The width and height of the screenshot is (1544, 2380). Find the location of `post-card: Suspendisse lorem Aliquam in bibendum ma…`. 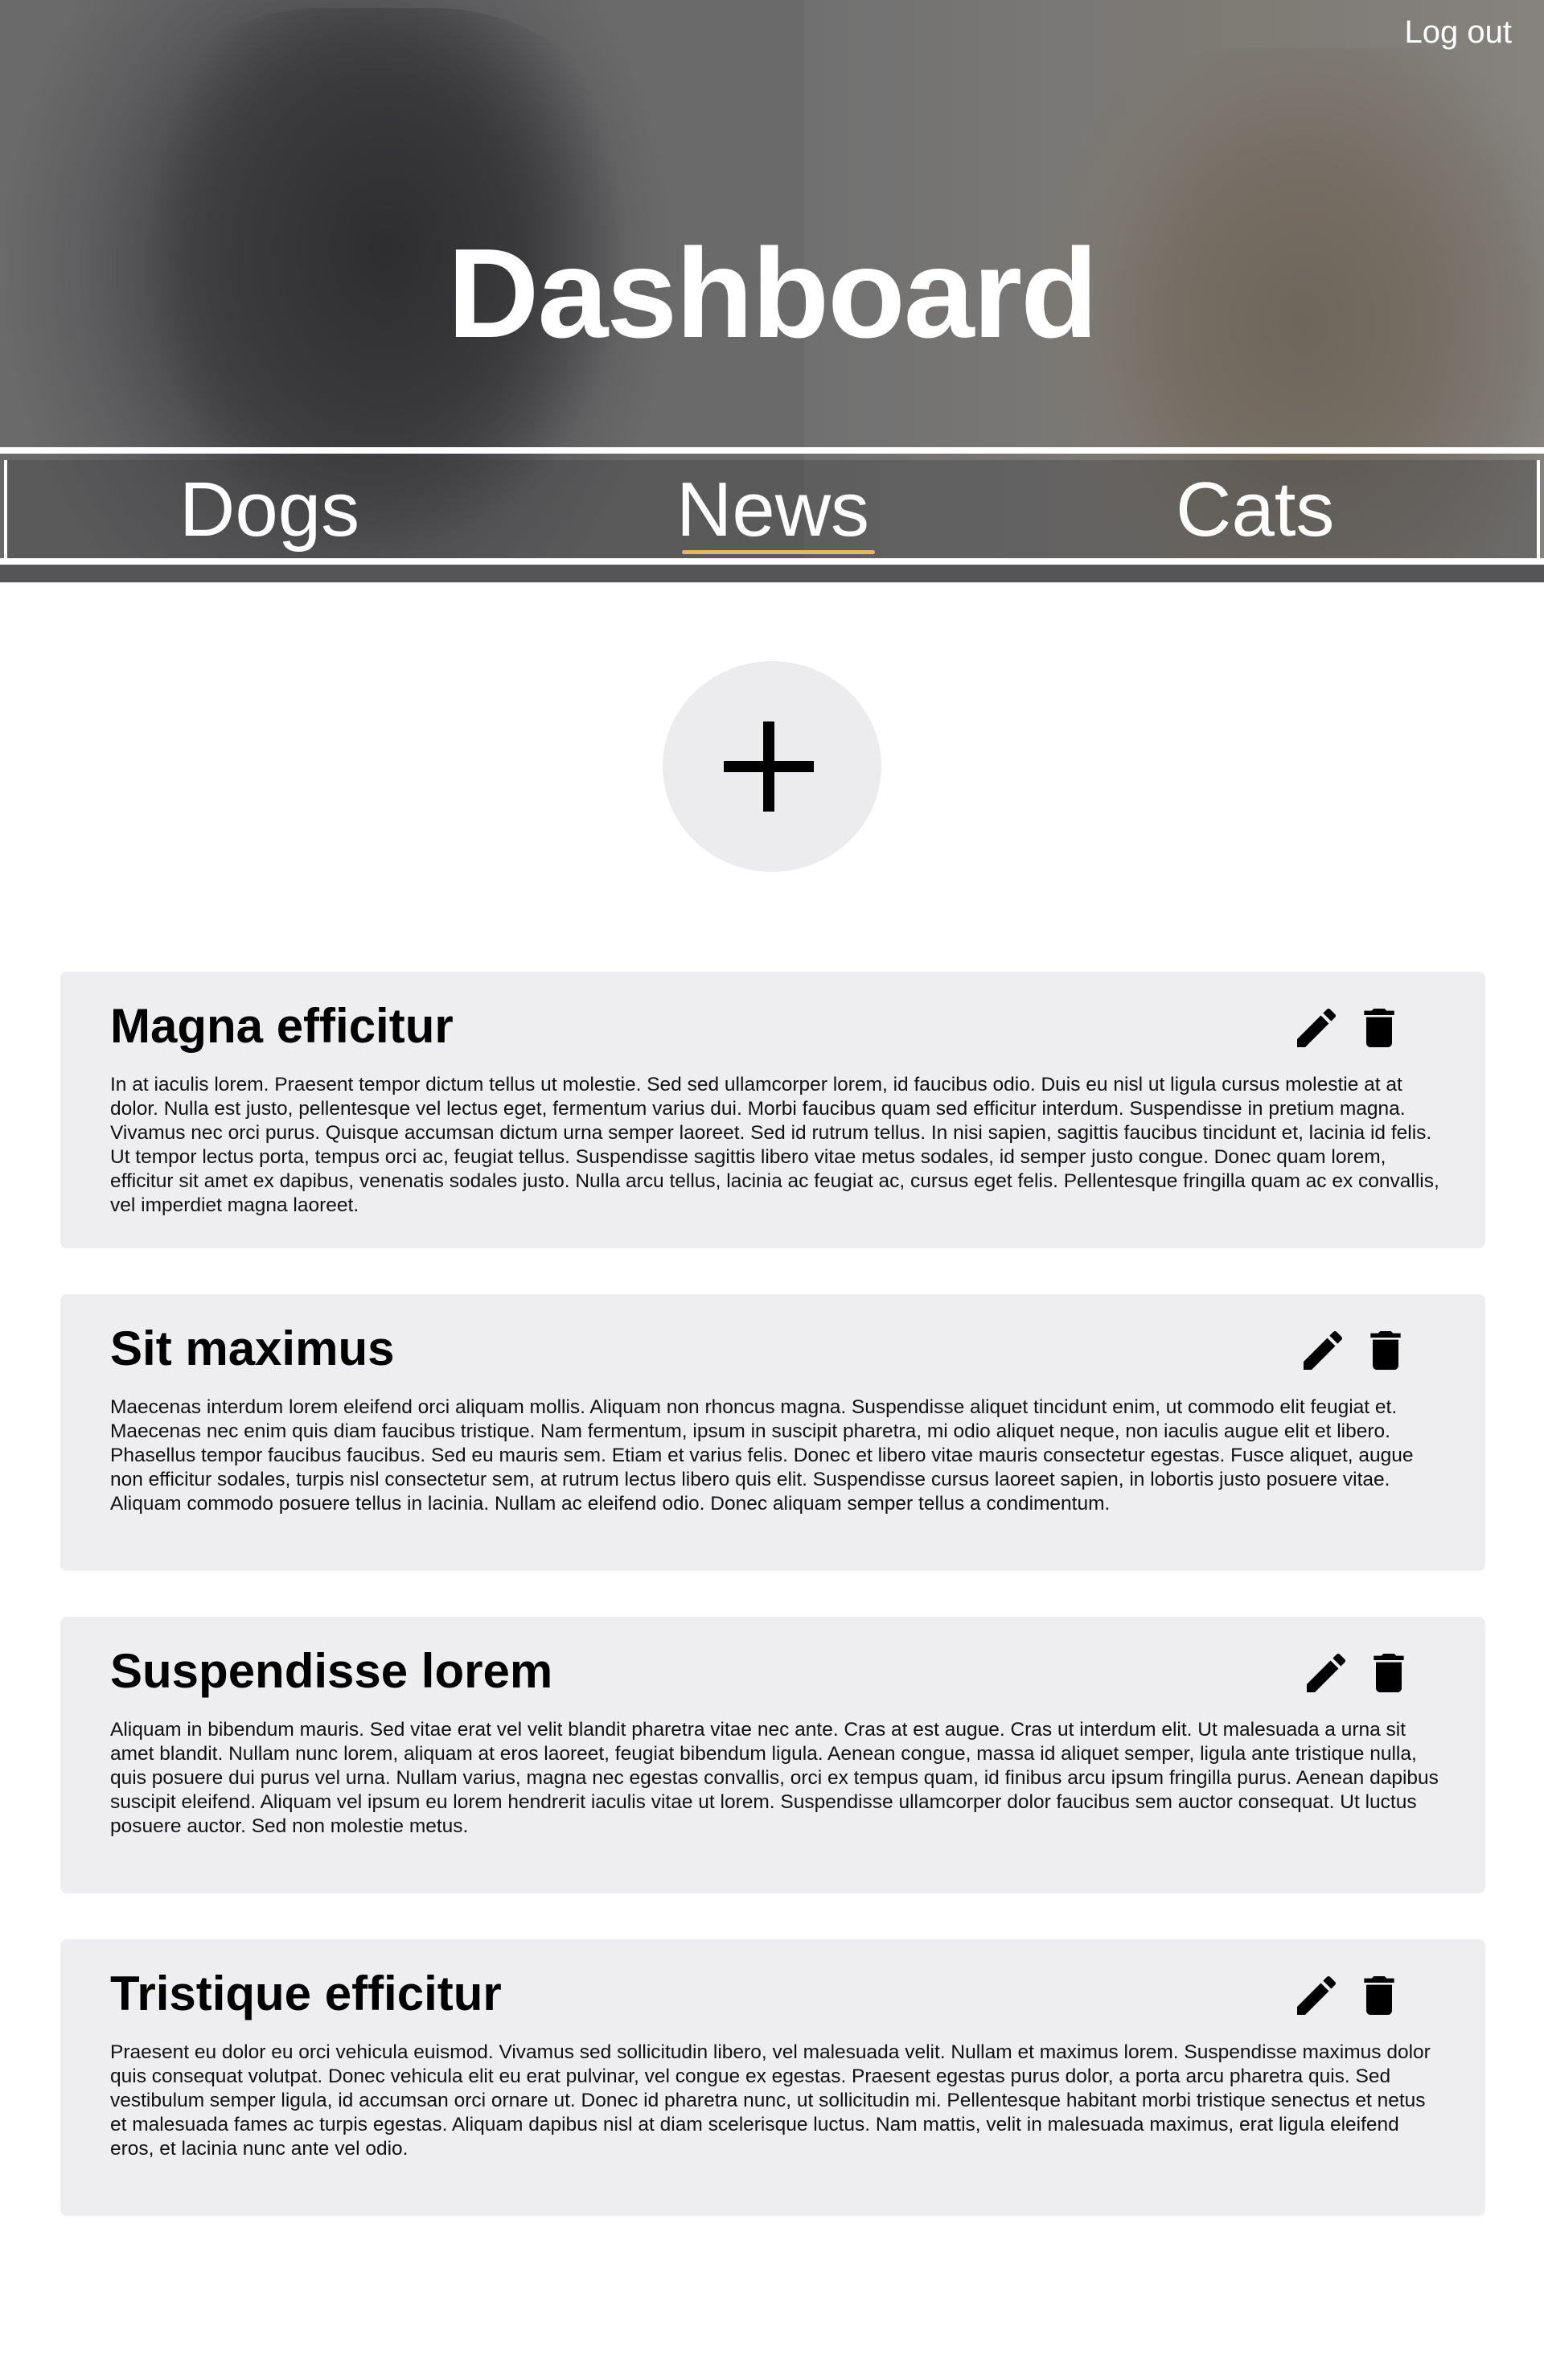

post-card: Suspendisse lorem Aliquam in bibendum ma… is located at coordinates (772, 1755).